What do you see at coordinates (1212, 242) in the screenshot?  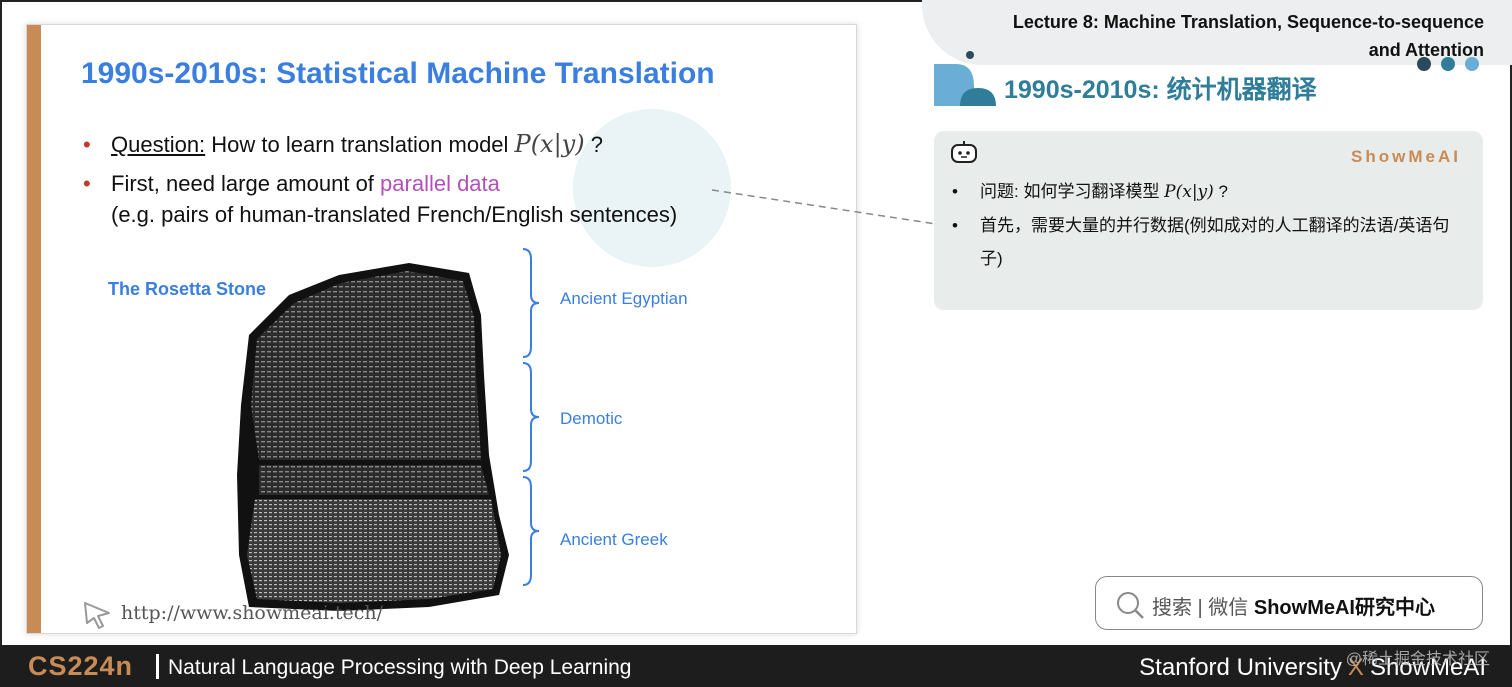 I see `note-item-parallel: 首先，需要大量的并行数据(例如成对的人工翻译的法语/英语句子)` at bounding box center [1212, 242].